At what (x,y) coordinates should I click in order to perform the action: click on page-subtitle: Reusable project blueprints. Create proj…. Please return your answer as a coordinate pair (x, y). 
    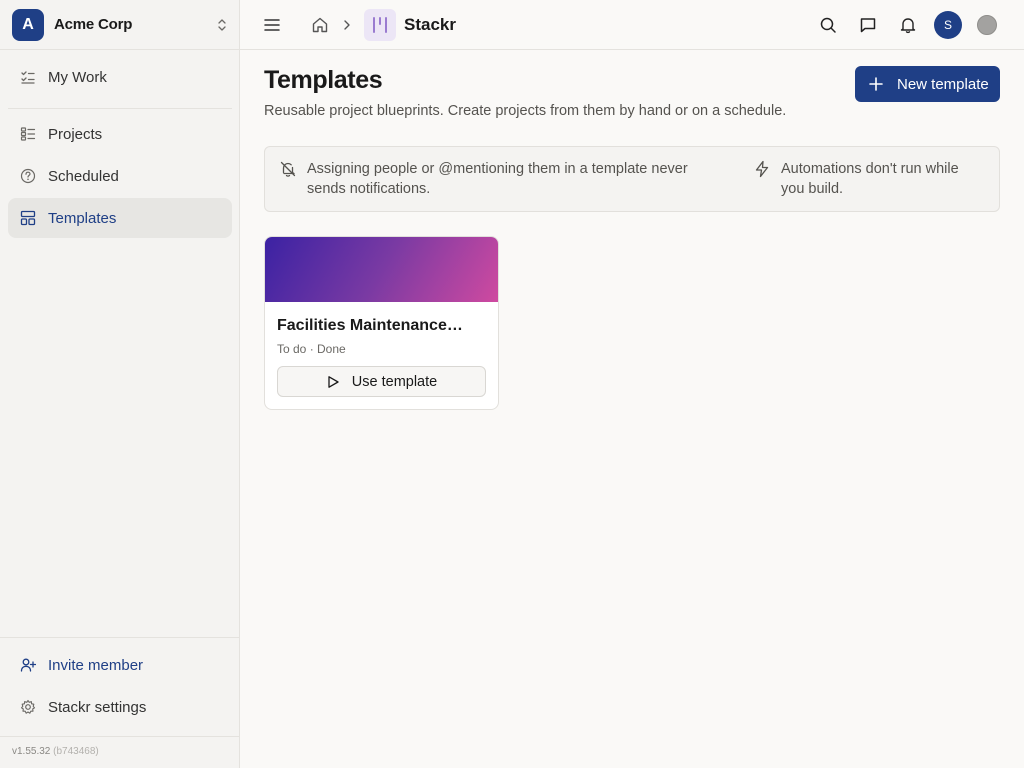
    Looking at the image, I should click on (525, 111).